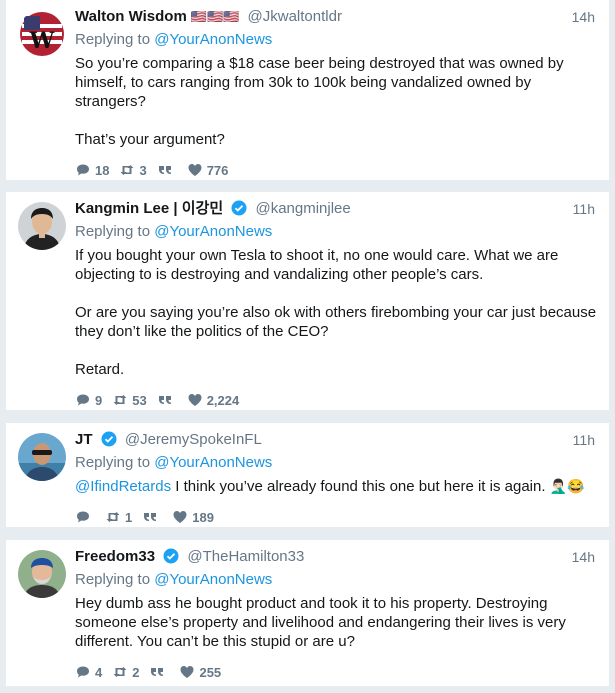 The height and width of the screenshot is (693, 615). Describe the element at coordinates (131, 16) in the screenshot. I see `display-name: Walton Wisdom` at that location.